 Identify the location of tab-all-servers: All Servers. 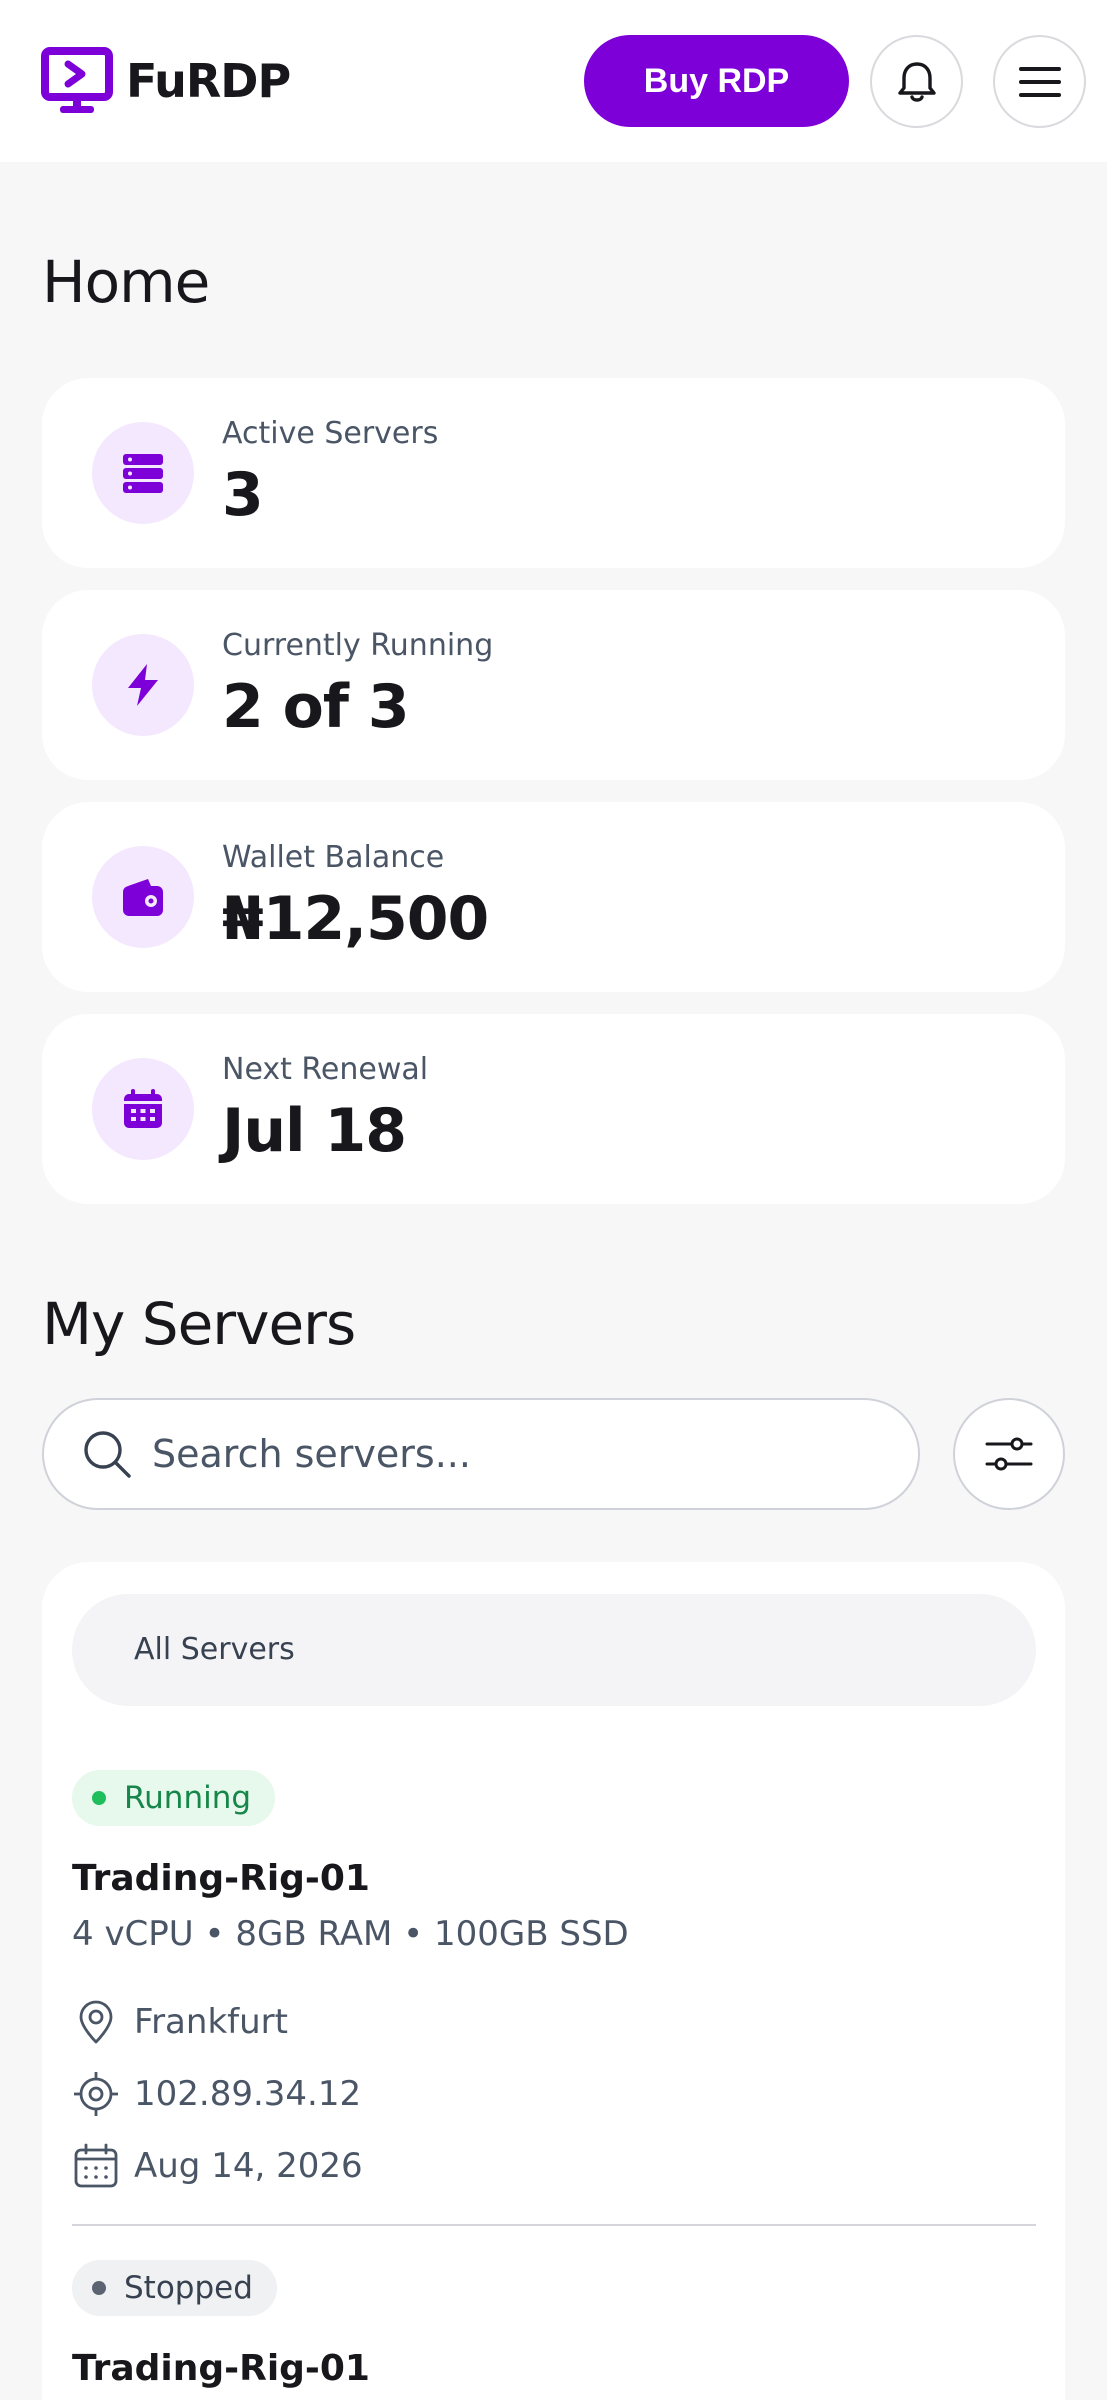
(214, 1649).